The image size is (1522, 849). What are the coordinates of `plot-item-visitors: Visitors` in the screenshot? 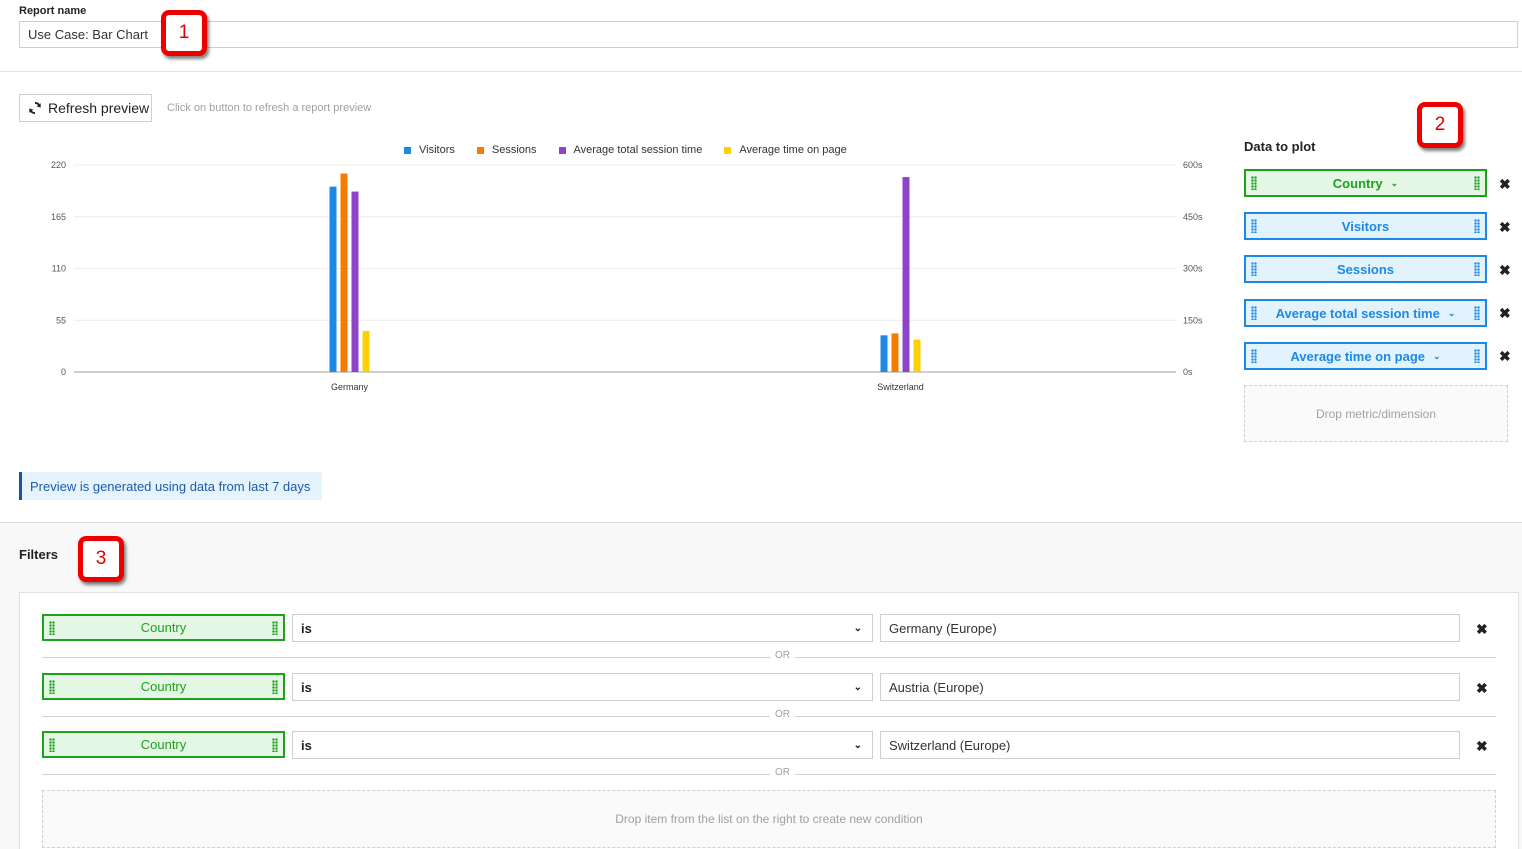 It's located at (1365, 226).